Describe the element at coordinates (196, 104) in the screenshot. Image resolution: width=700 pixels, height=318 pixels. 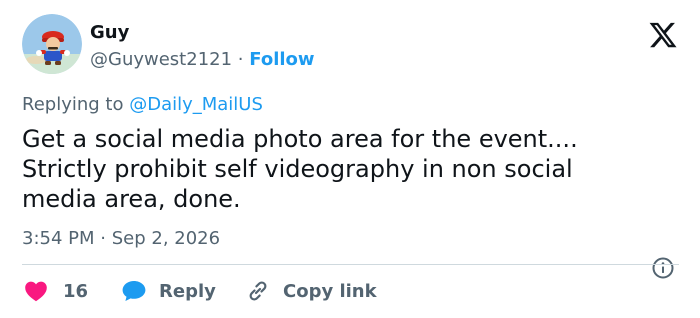
I see `reply-mention-link: @Daily_MailUS` at that location.